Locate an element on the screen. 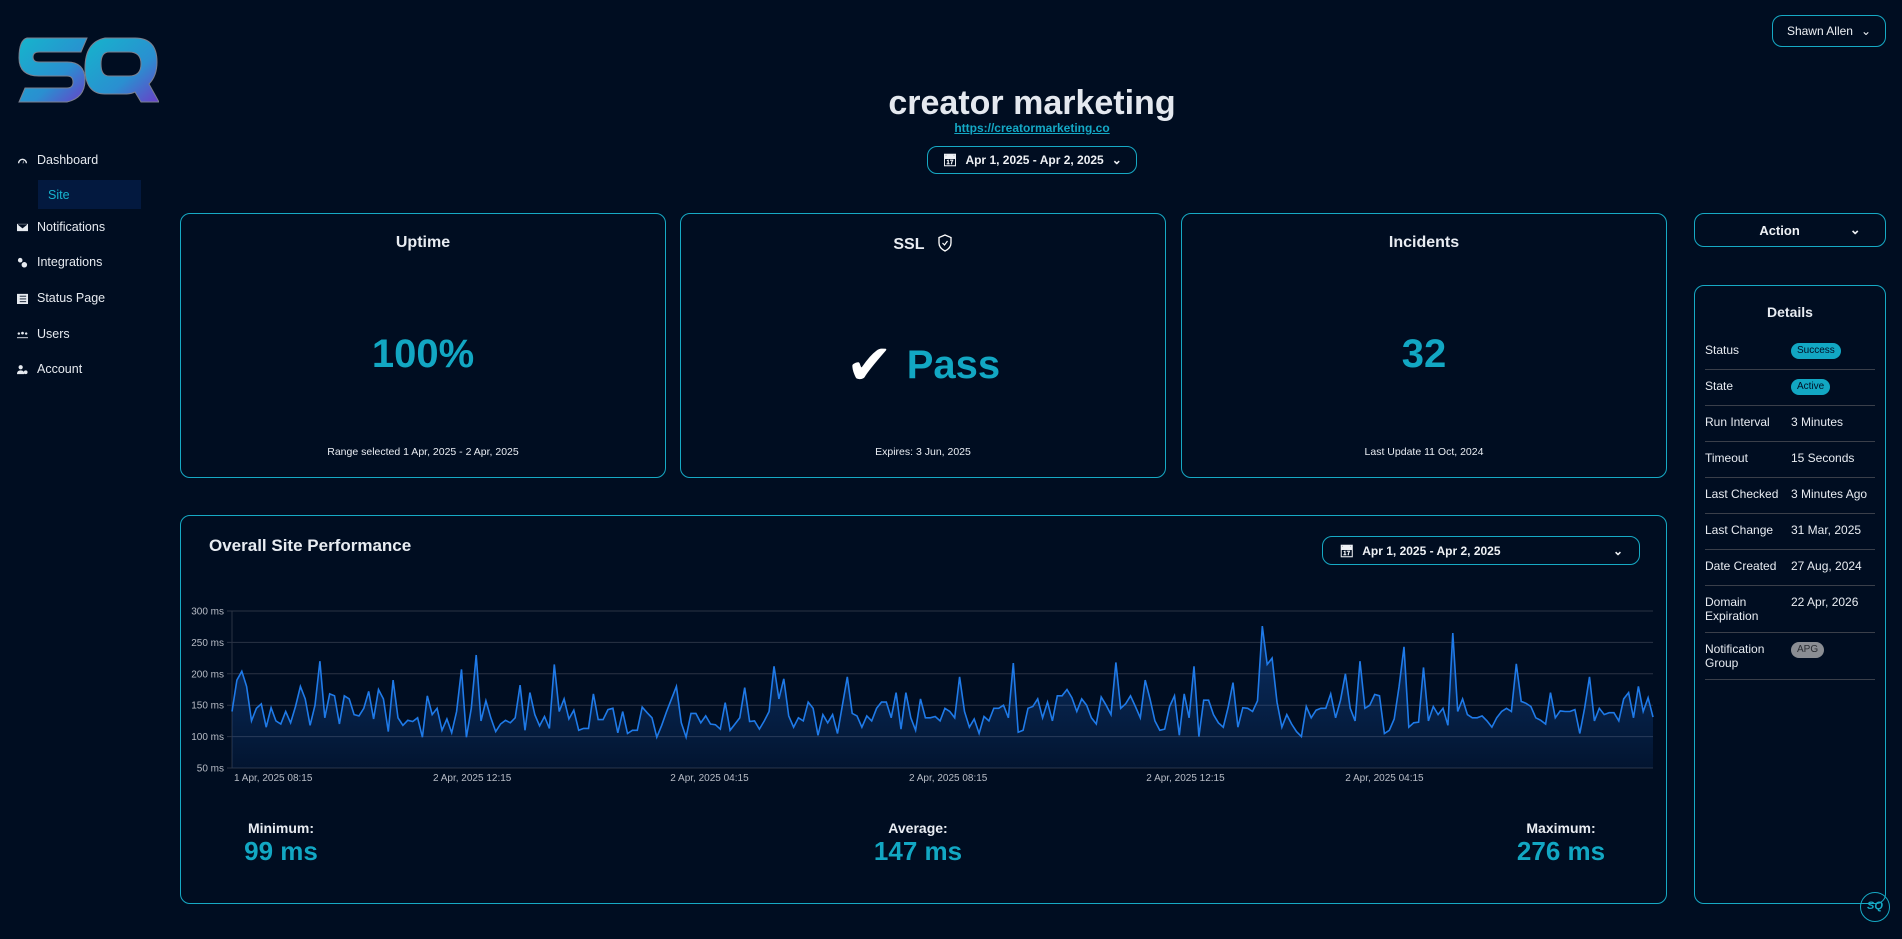 Image resolution: width=1902 pixels, height=939 pixels. ssl-card: SSL ✔︎ Pass Expires: 3 Jun, 2025 is located at coordinates (923, 345).